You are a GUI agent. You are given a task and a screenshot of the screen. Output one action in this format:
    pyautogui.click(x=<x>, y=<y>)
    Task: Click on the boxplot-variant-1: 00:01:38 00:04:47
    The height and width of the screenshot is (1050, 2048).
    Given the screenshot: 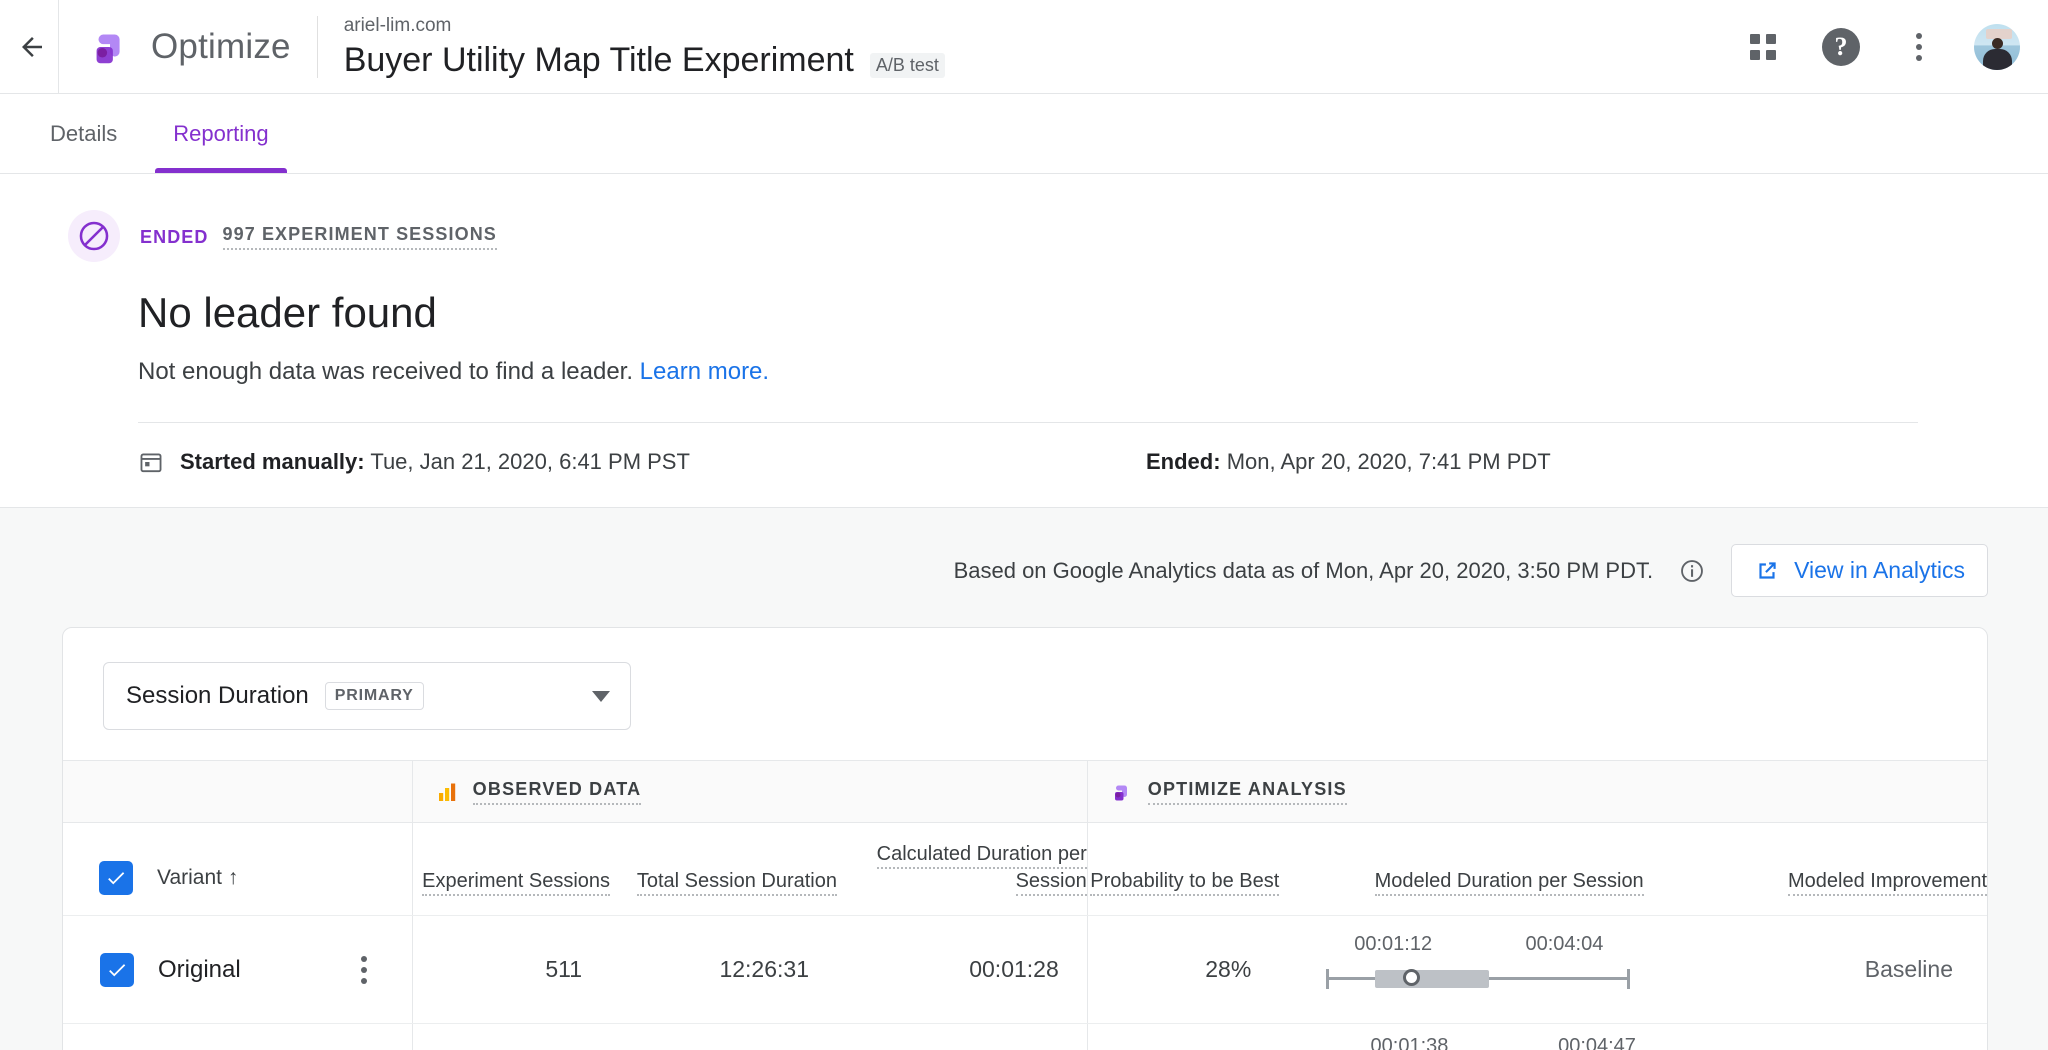 What is the action you would take?
    pyautogui.click(x=1509, y=1042)
    